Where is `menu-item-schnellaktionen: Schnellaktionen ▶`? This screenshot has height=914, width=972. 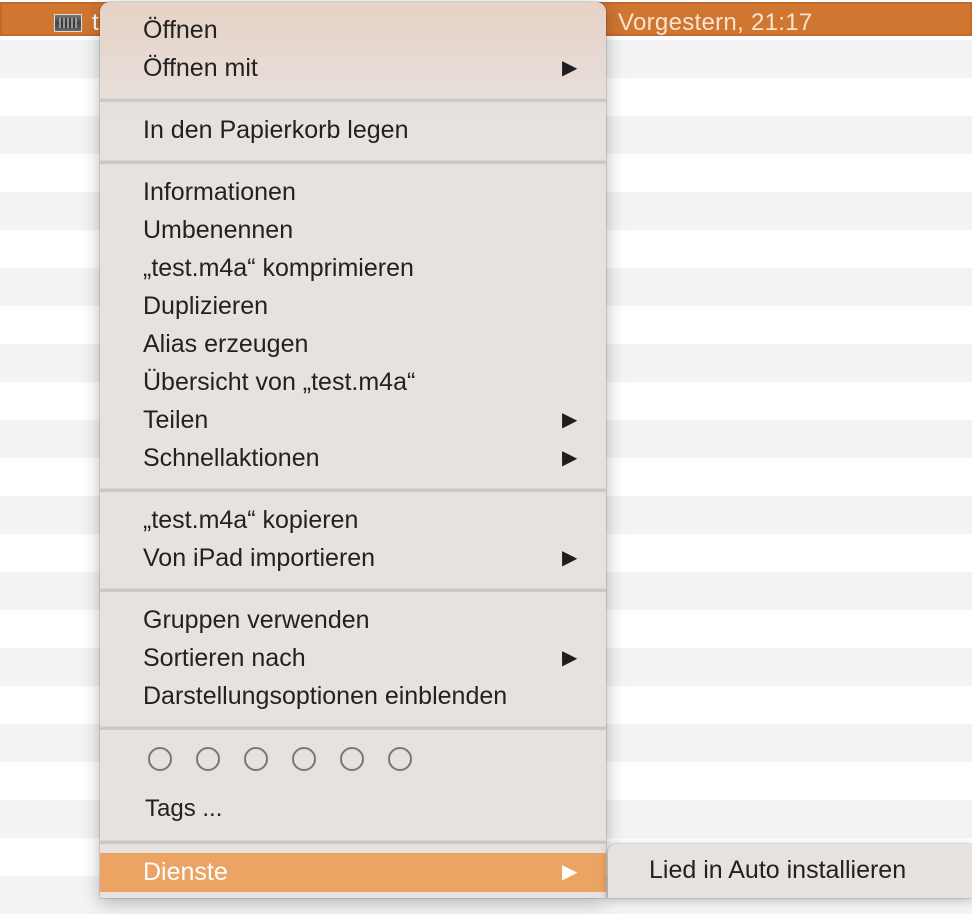
menu-item-schnellaktionen: Schnellaktionen ▶ is located at coordinates (353, 458).